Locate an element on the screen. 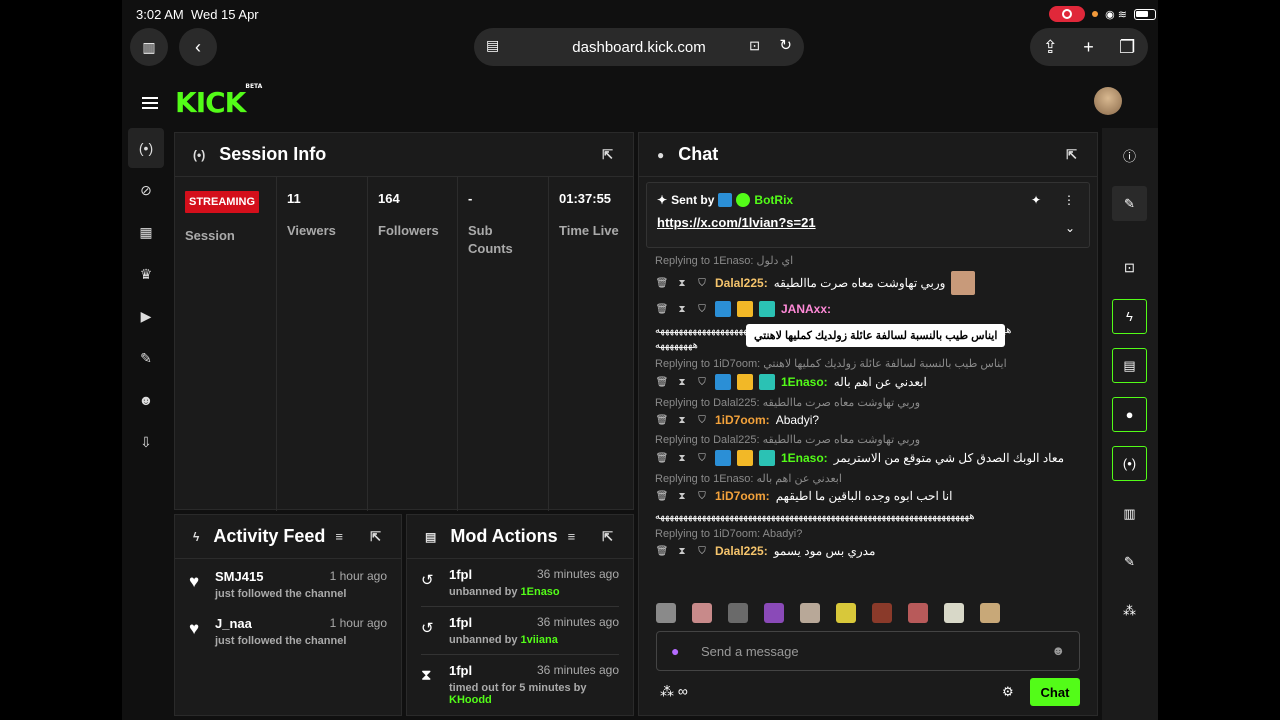  tabs-icon: ❐ is located at coordinates (1127, 47).